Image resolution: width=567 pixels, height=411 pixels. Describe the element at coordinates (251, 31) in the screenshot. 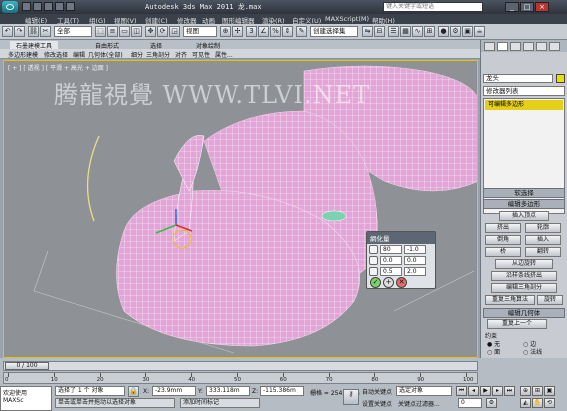

I see `snap-toggle-icon: 3` at that location.